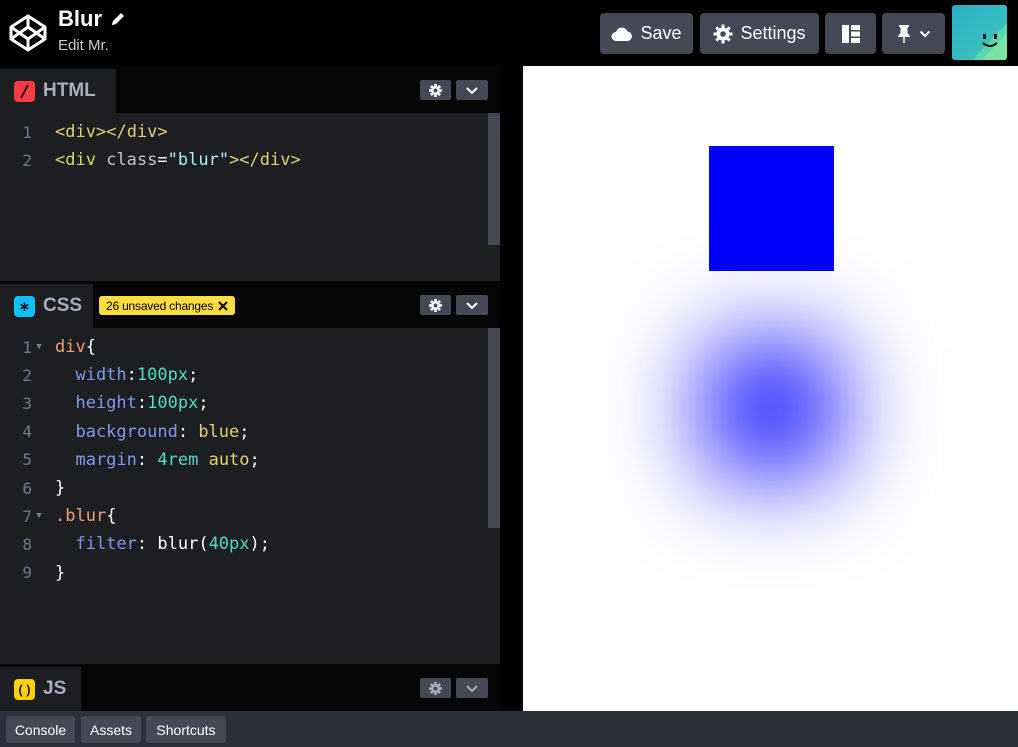 This screenshot has width=1018, height=747. I want to click on code-text: <div></div>, so click(111, 132).